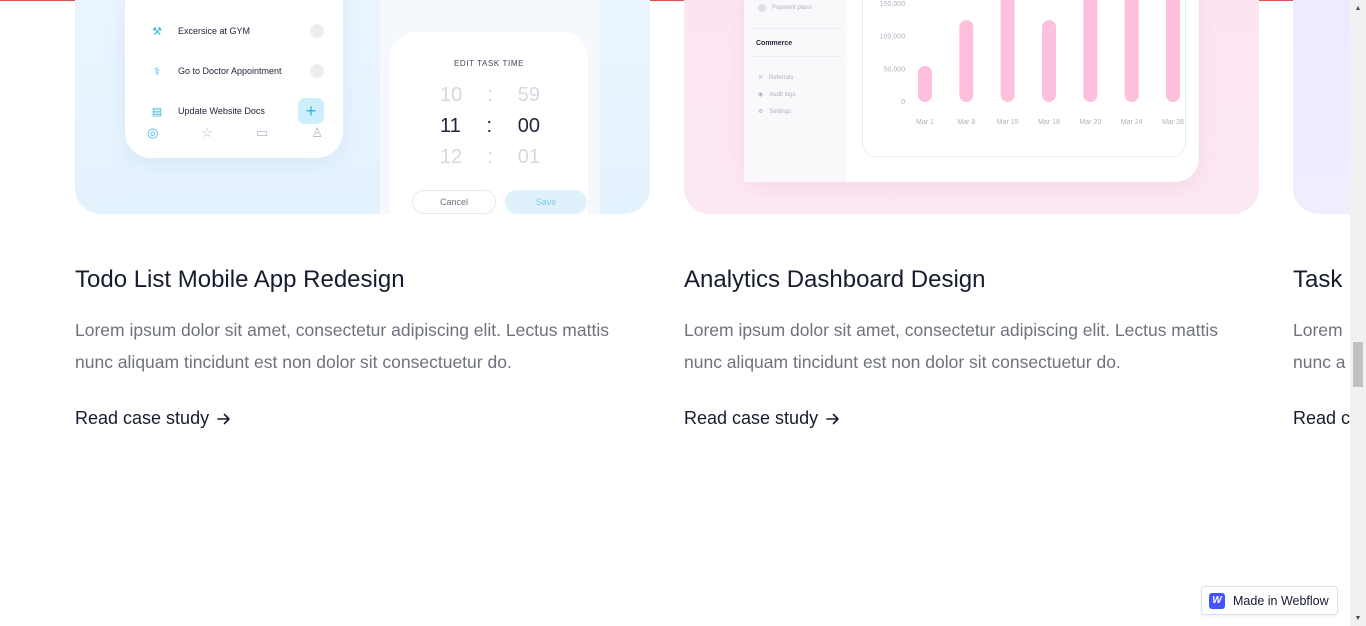 The image size is (1366, 626). Describe the element at coordinates (214, 31) in the screenshot. I see `task-label: Excersice at GYM` at that location.